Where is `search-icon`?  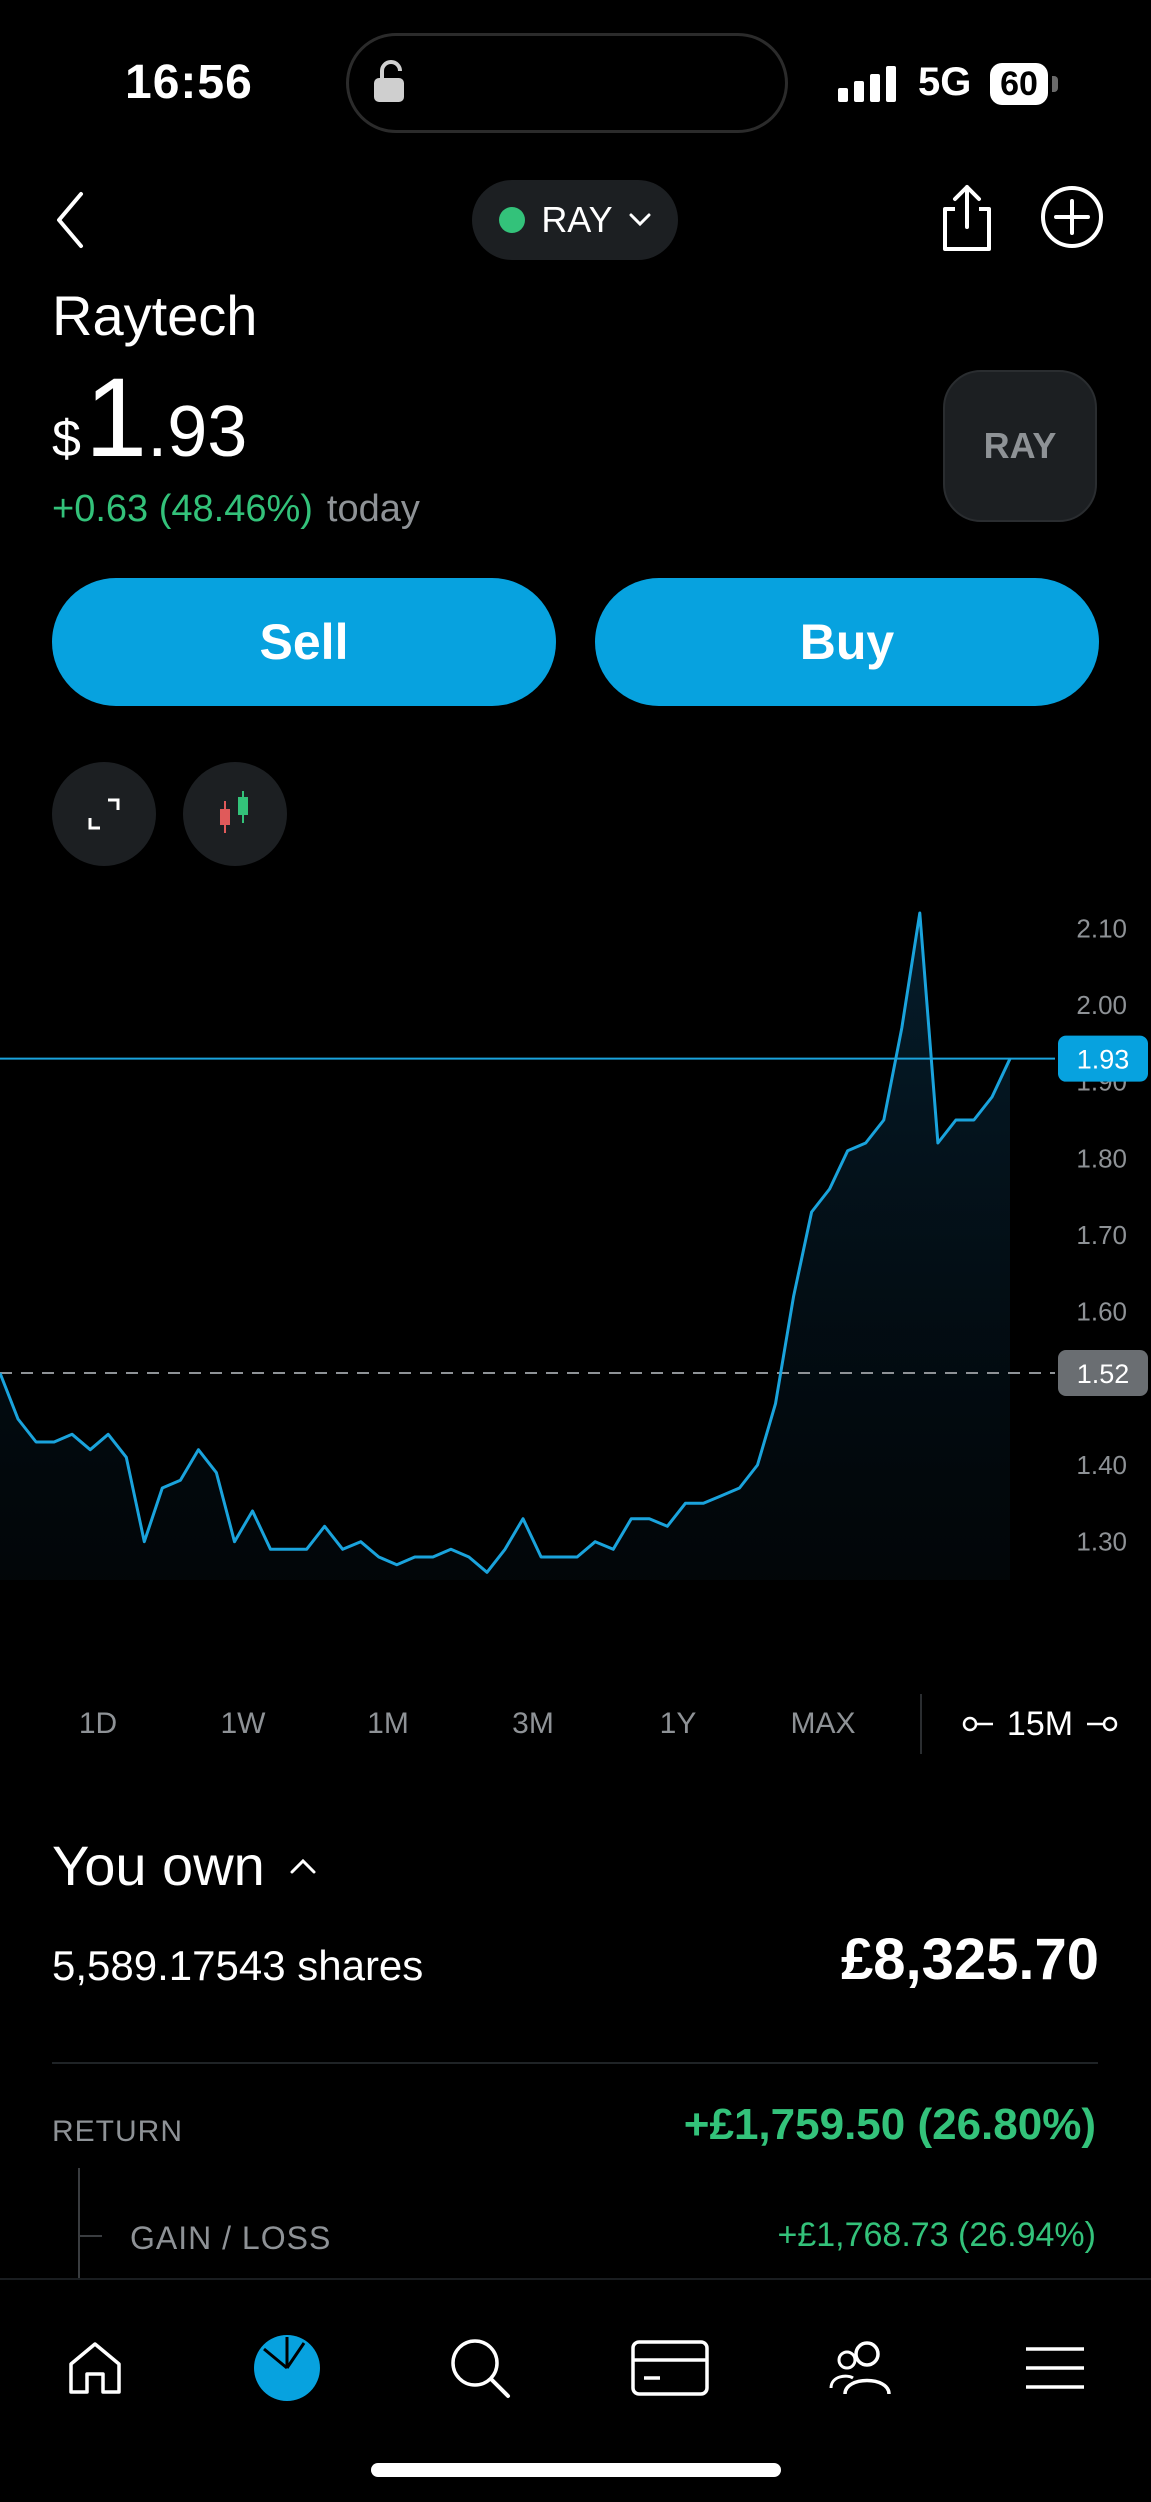
search-icon is located at coordinates (480, 2368).